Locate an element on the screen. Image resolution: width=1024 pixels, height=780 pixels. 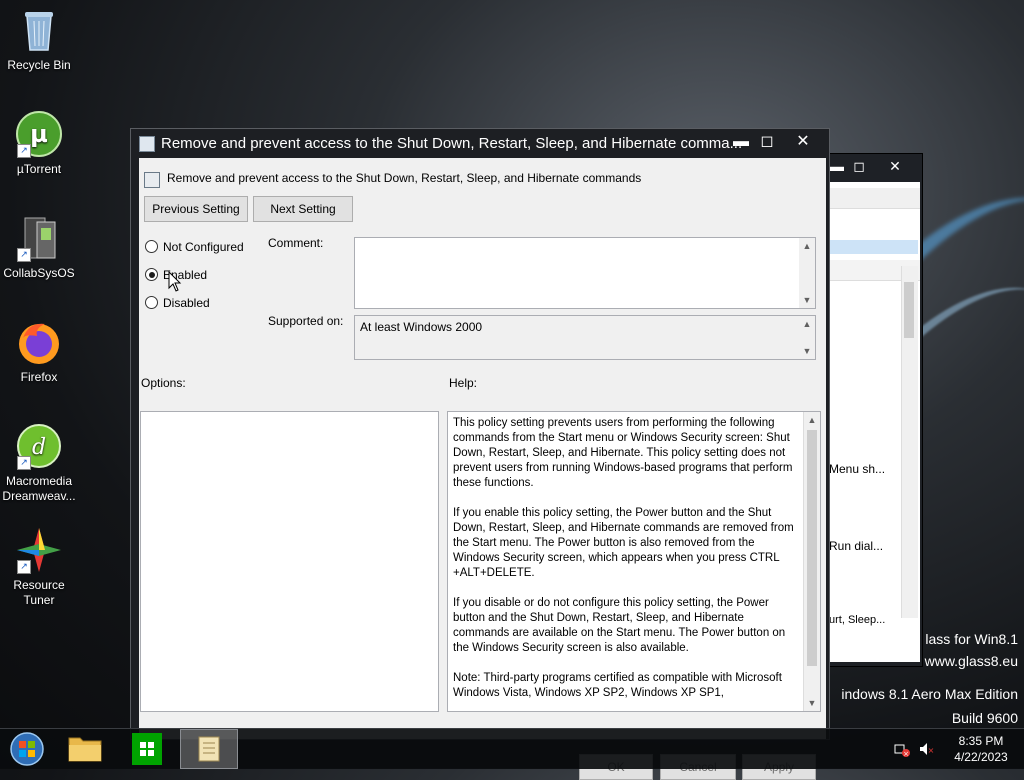
desktop-icon-label: Firefox is located at coordinates (39, 377).